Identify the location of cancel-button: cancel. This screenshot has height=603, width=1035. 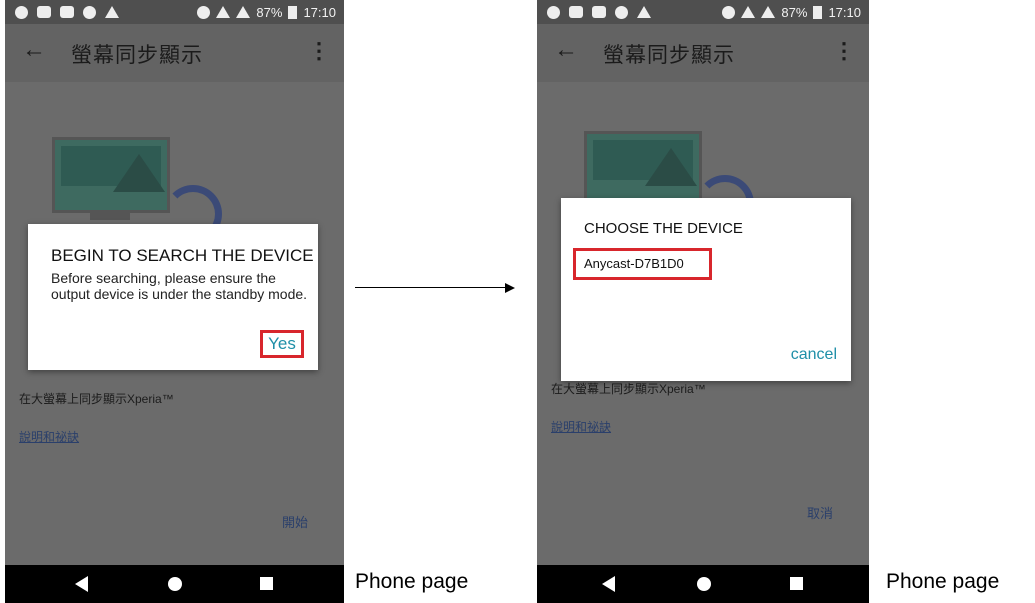
(814, 355).